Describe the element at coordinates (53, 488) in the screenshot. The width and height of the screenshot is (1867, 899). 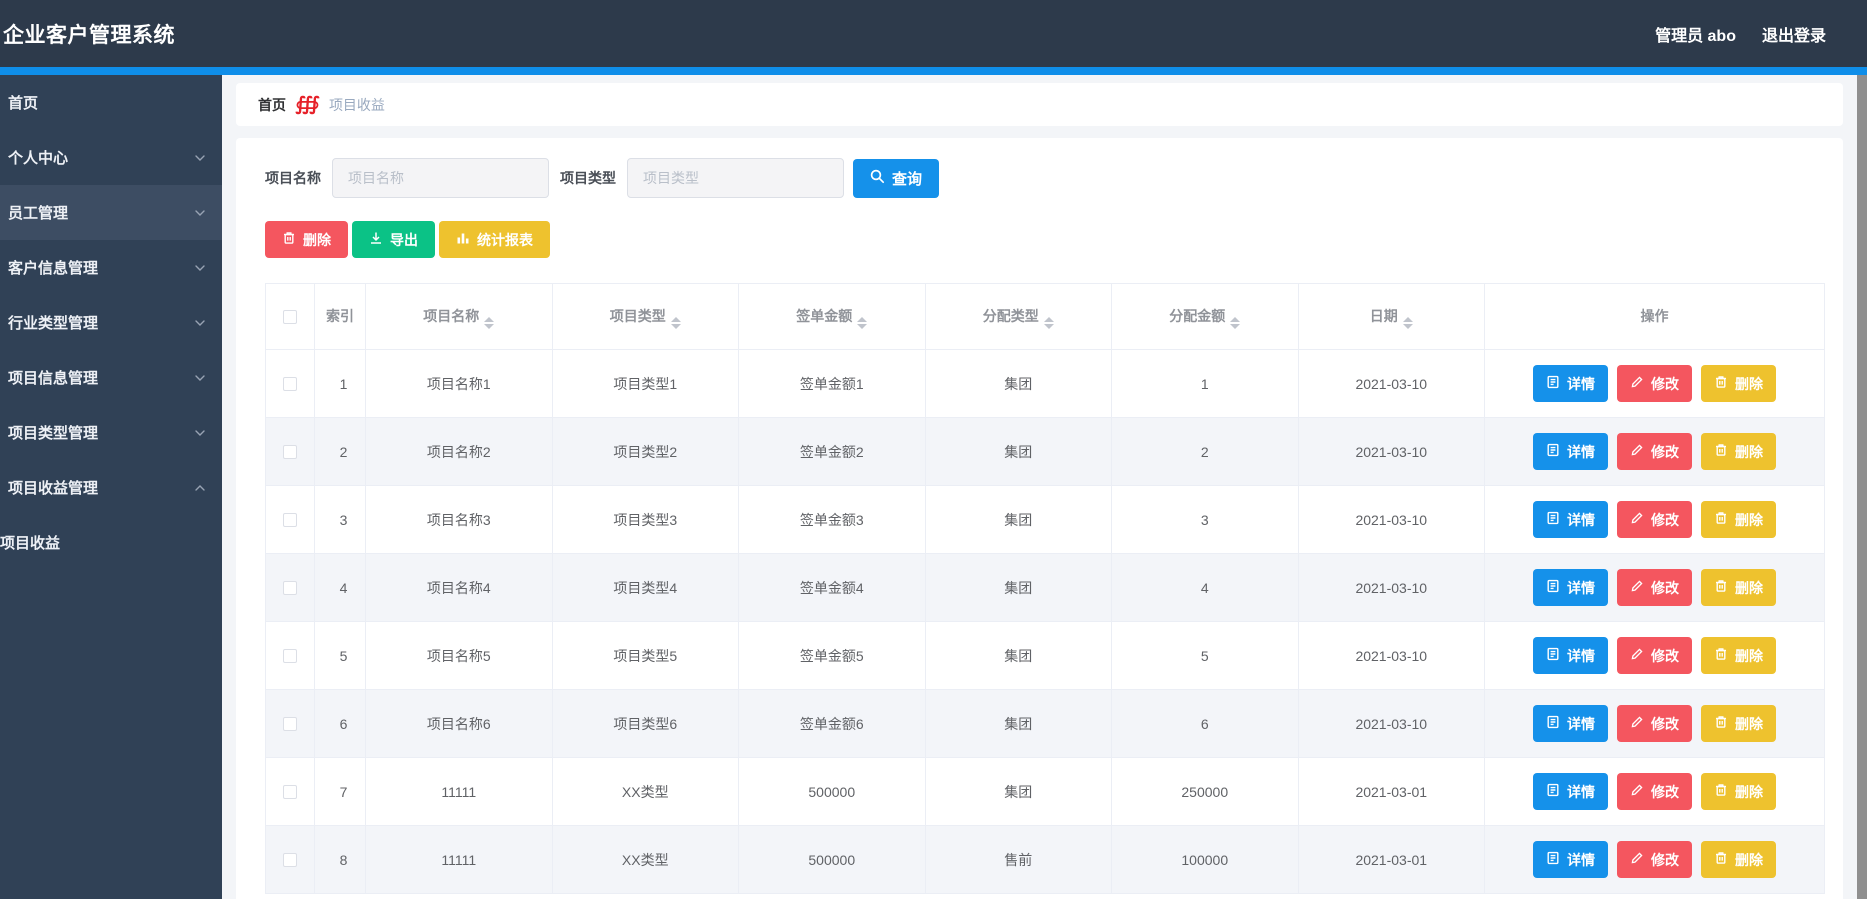
I see `sidebar-item-label: 项目收益管理` at that location.